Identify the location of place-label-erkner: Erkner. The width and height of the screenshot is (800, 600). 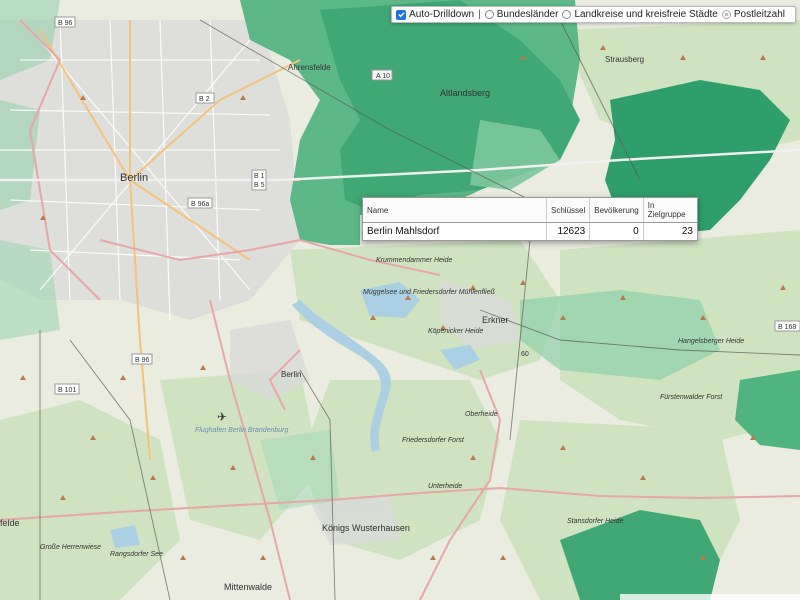
(495, 320).